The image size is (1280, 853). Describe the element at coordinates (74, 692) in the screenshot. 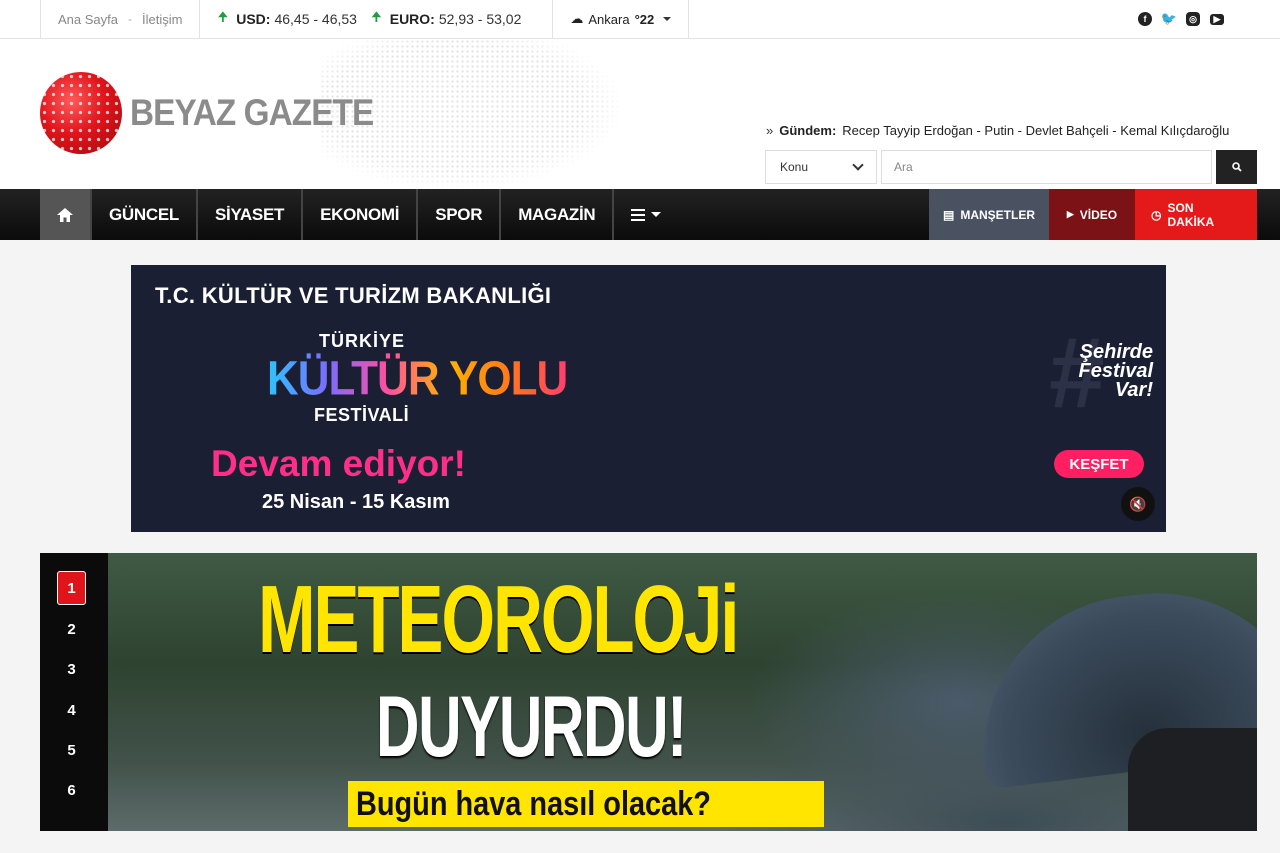

I see `slider-pagination: 1 2 3 4 5 6` at that location.